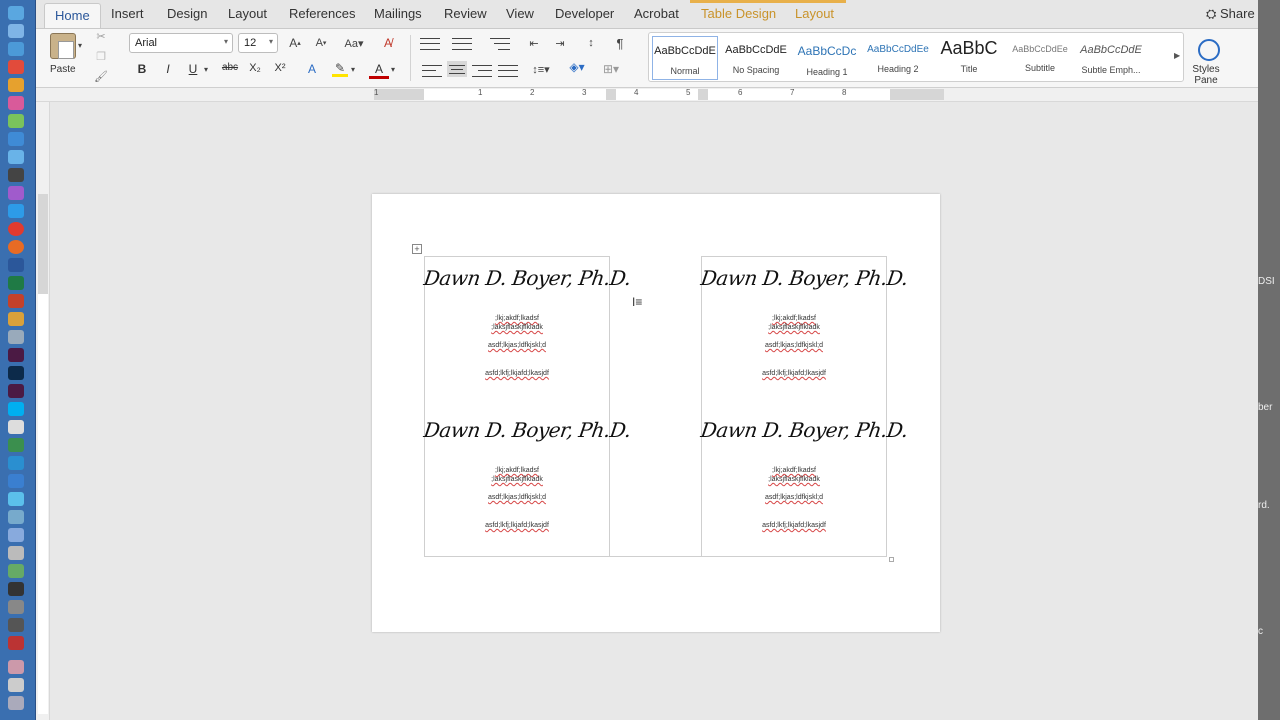 The width and height of the screenshot is (1280, 720). I want to click on shading-icon: ◈▾, so click(577, 67).